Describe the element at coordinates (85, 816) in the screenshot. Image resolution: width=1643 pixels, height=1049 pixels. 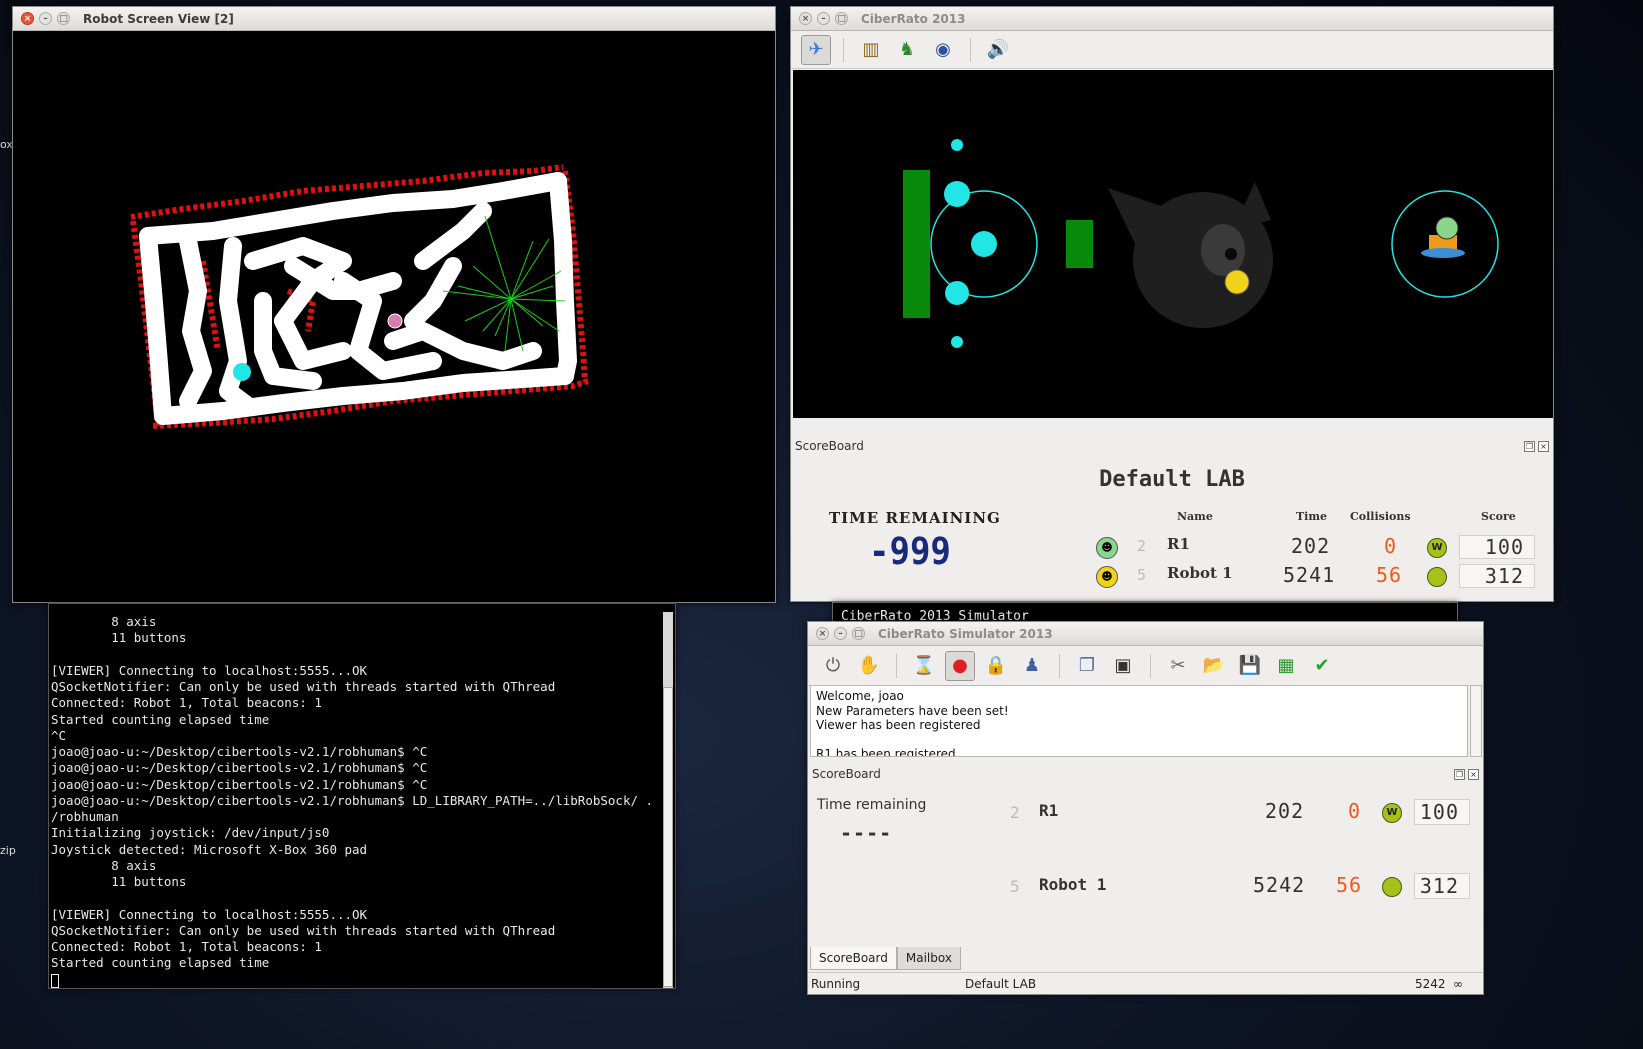
I see `terminal-line: /robhuman` at that location.